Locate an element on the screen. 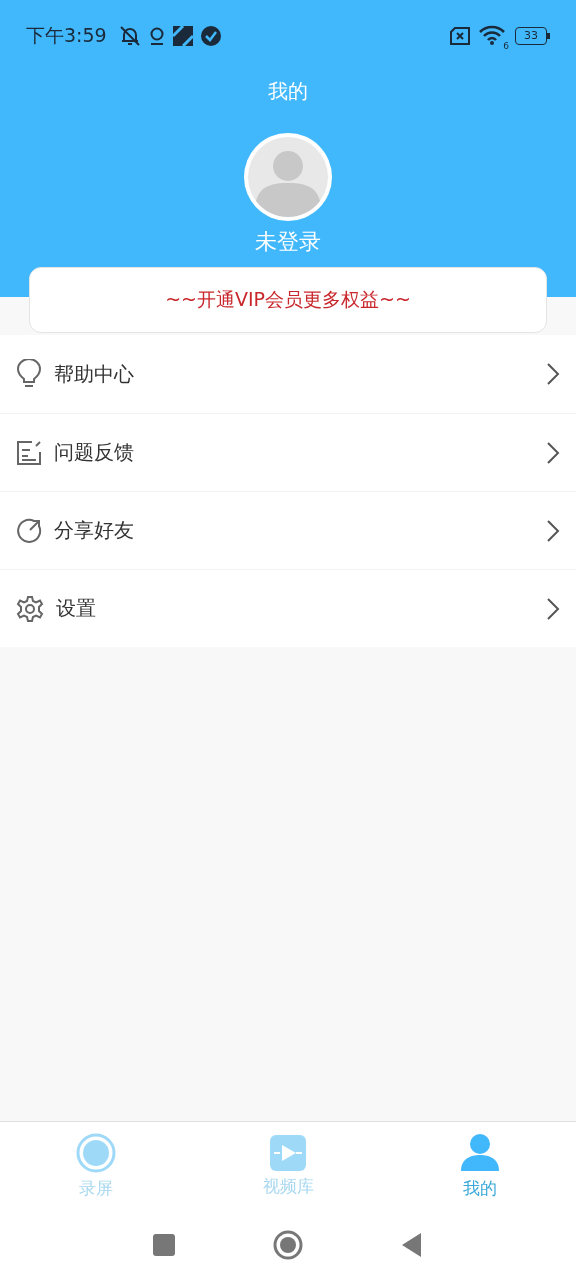 The height and width of the screenshot is (1280, 576). page-title: 我的 is located at coordinates (288, 91).